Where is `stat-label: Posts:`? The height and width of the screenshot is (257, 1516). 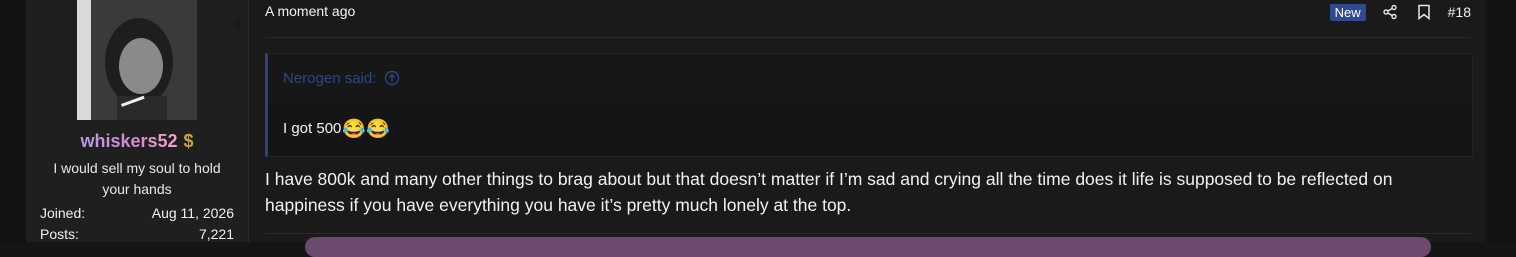
stat-label: Posts: is located at coordinates (59, 234).